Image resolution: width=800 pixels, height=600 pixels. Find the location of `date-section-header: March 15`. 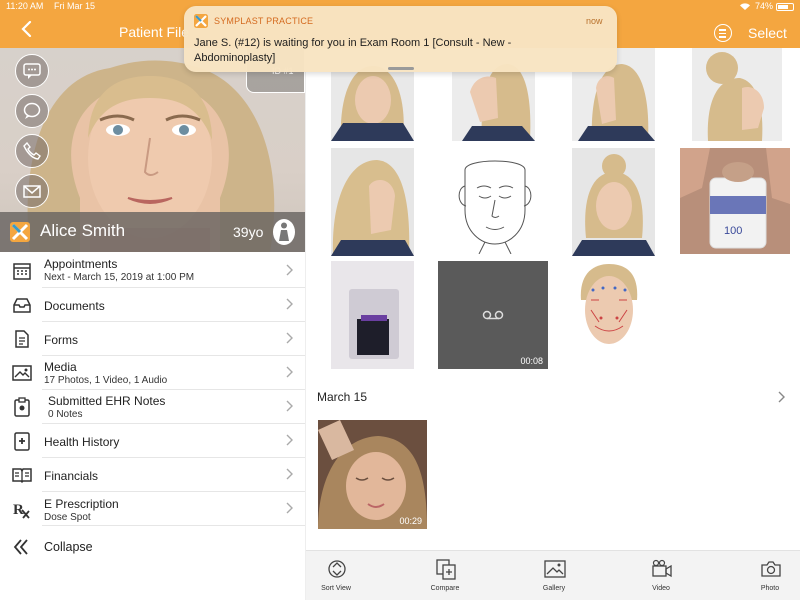

date-section-header: March 15 is located at coordinates (342, 397).